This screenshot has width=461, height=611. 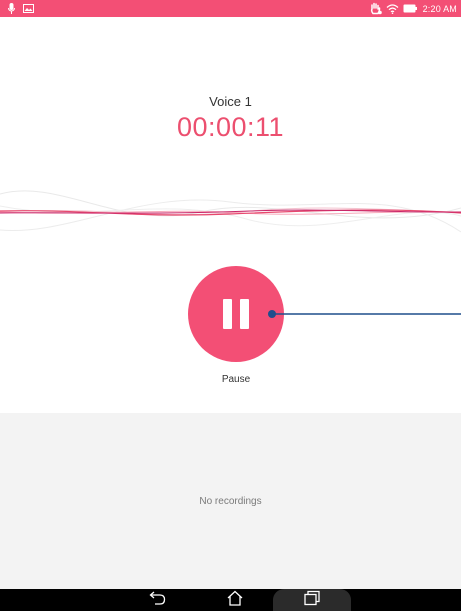 I want to click on wifi-icon, so click(x=392, y=8).